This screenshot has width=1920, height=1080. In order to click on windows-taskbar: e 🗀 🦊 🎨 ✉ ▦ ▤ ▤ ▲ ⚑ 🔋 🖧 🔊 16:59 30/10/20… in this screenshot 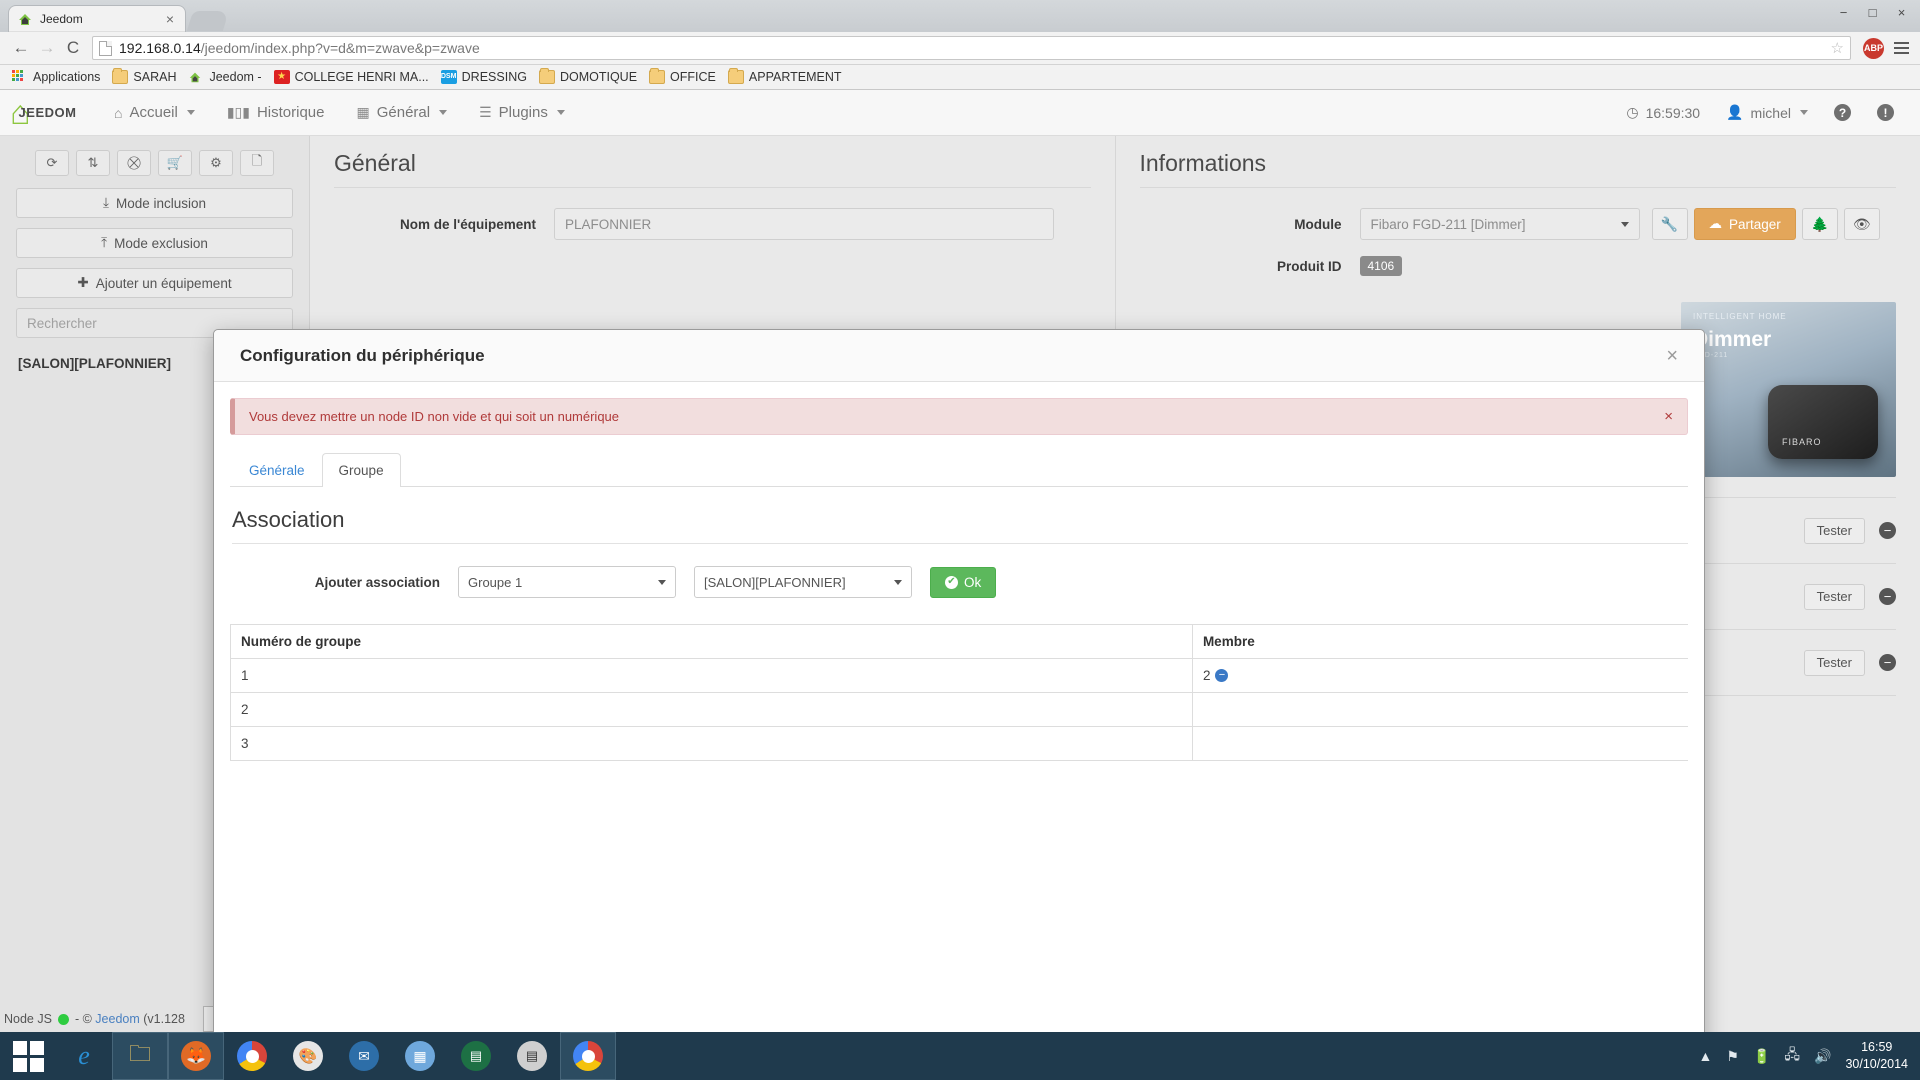, I will do `click(960, 1056)`.